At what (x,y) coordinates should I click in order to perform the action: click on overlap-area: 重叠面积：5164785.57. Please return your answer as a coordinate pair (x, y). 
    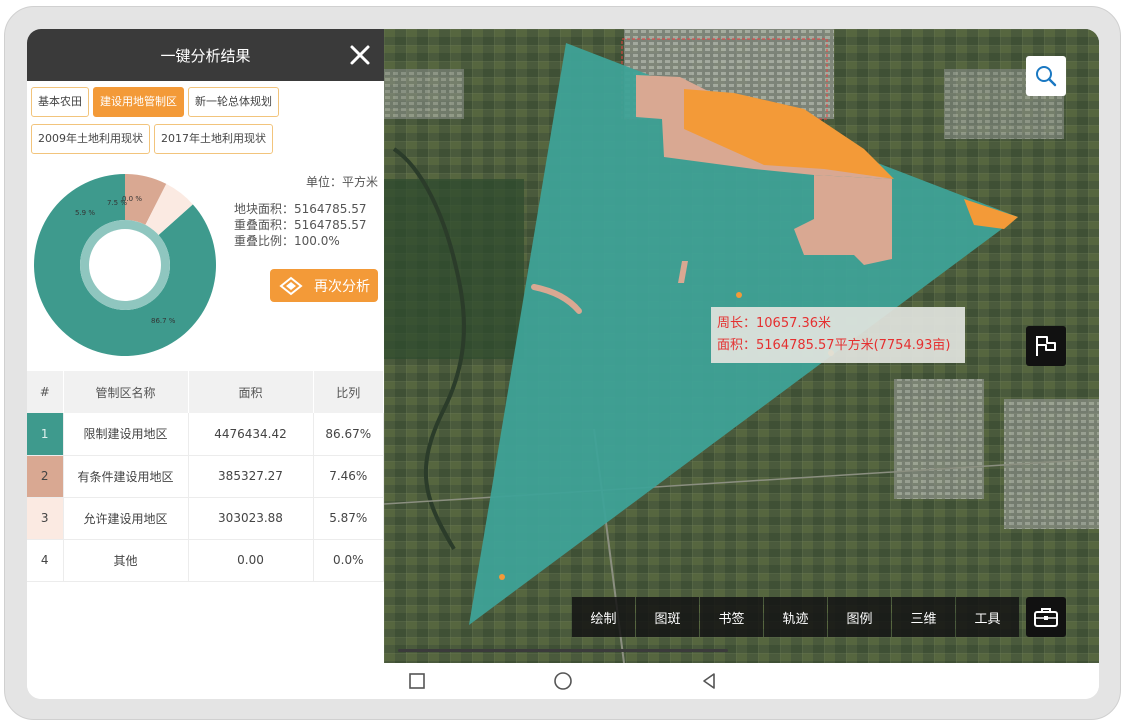
    Looking at the image, I should click on (300, 225).